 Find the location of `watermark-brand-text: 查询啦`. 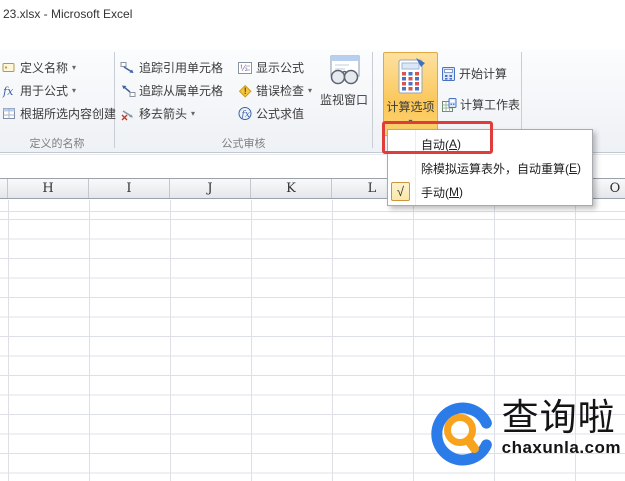

watermark-brand-text: 查询啦 is located at coordinates (558, 417).